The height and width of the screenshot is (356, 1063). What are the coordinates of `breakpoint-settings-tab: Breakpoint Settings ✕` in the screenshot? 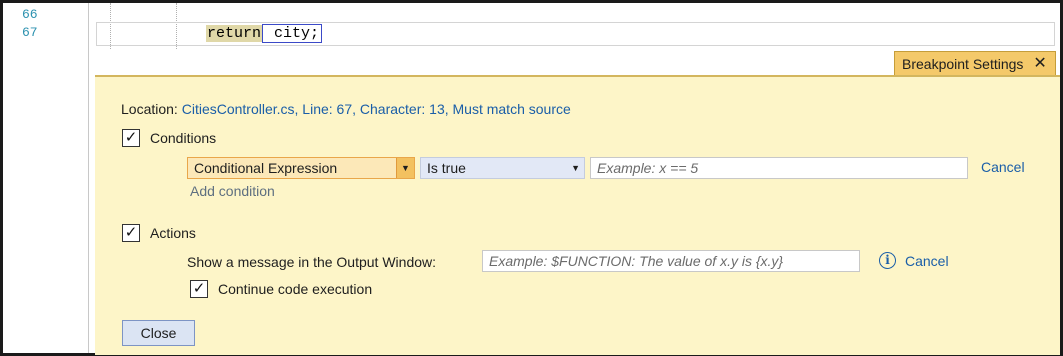 It's located at (975, 64).